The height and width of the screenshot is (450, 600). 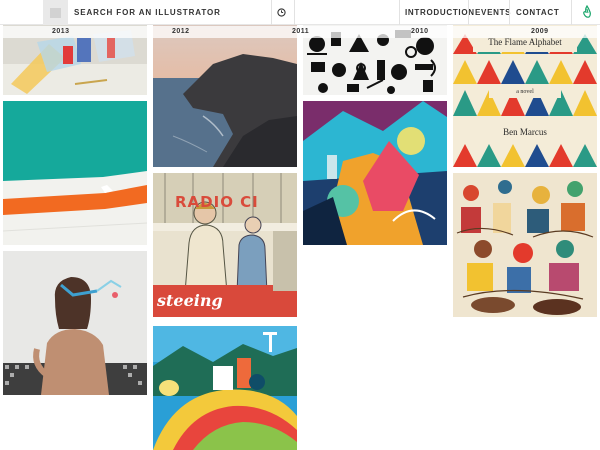 I want to click on hand-icon, so click(x=587, y=12).